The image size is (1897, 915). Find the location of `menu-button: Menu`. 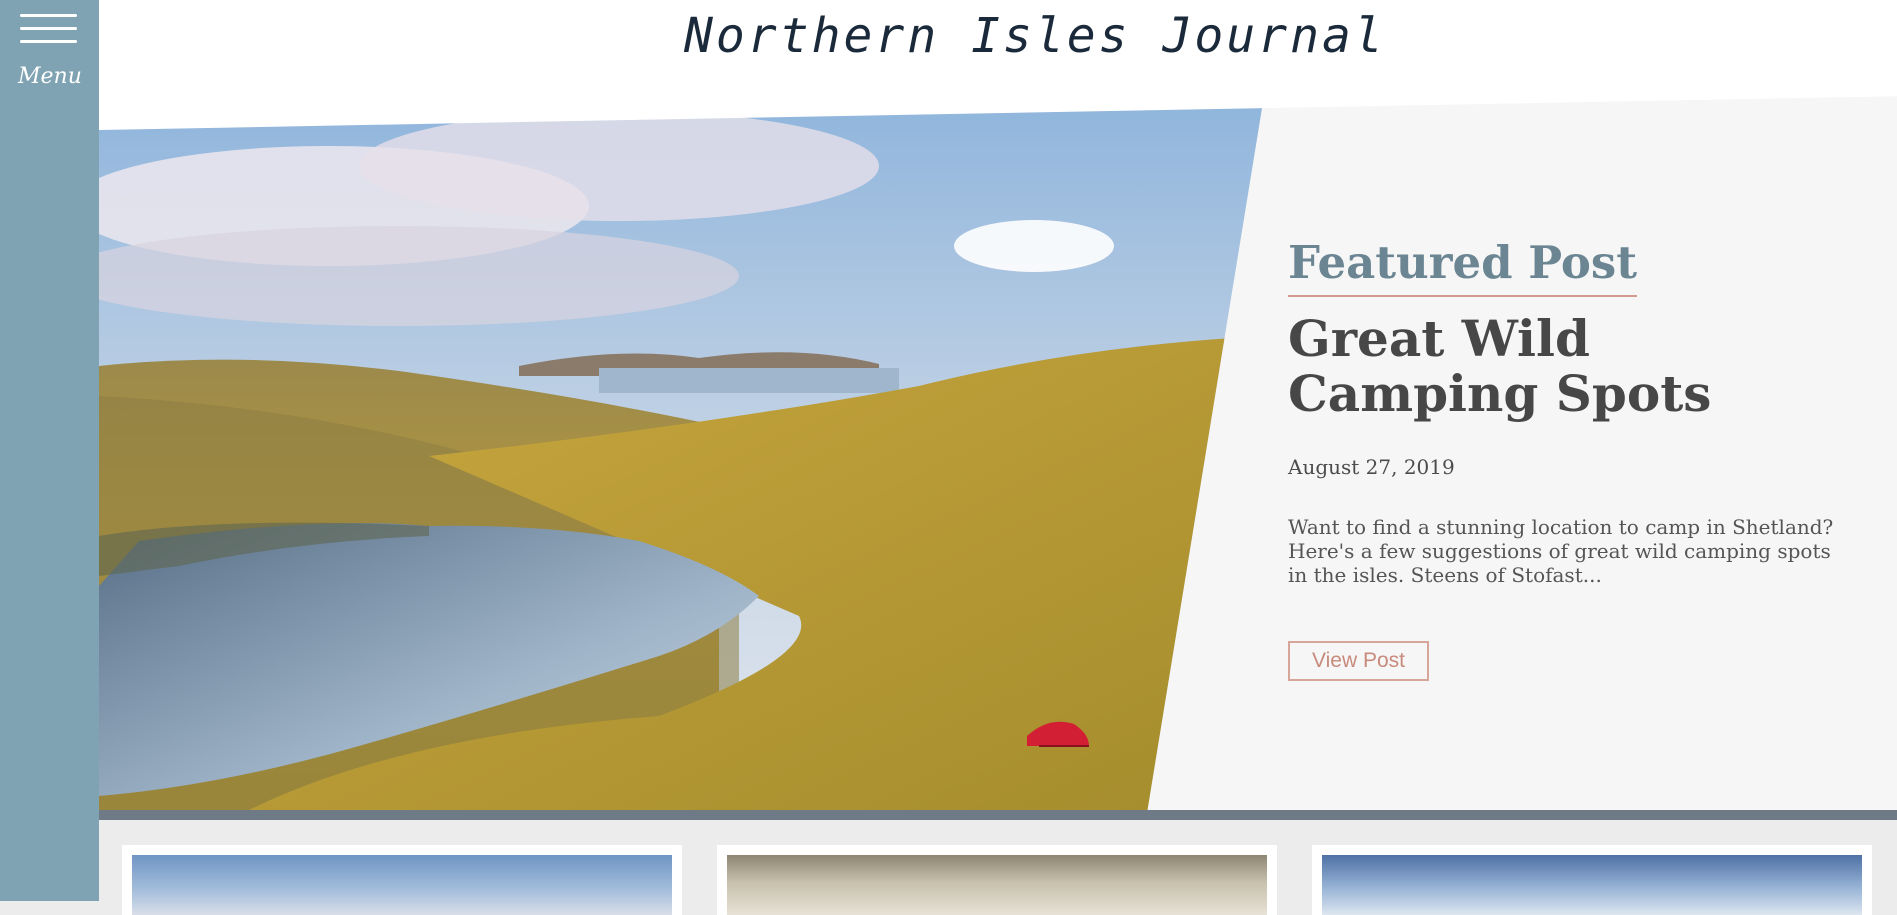

menu-button: Menu is located at coordinates (50, 52).